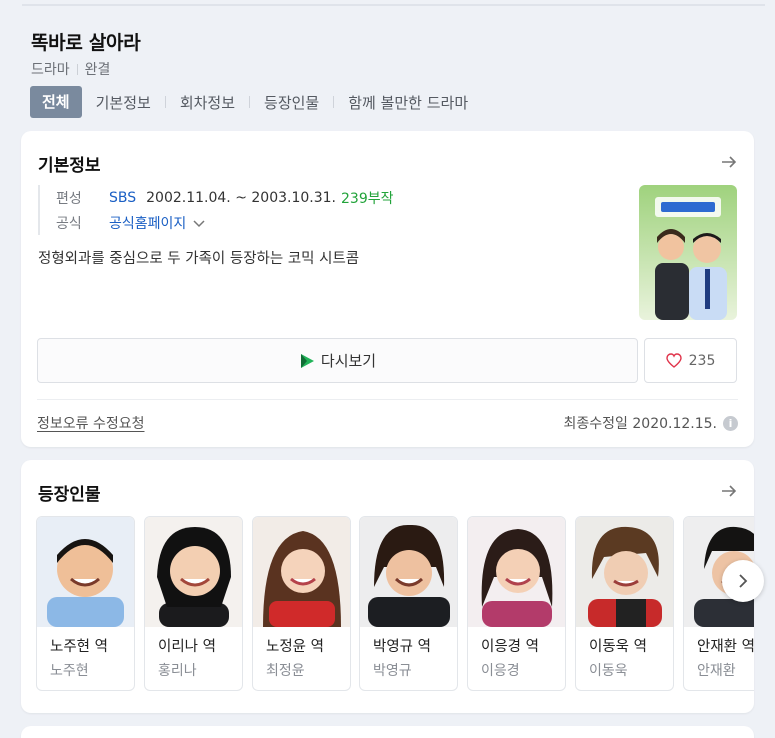 The image size is (775, 738). I want to click on official-row: 공식 공식홈페이지, so click(224, 222).